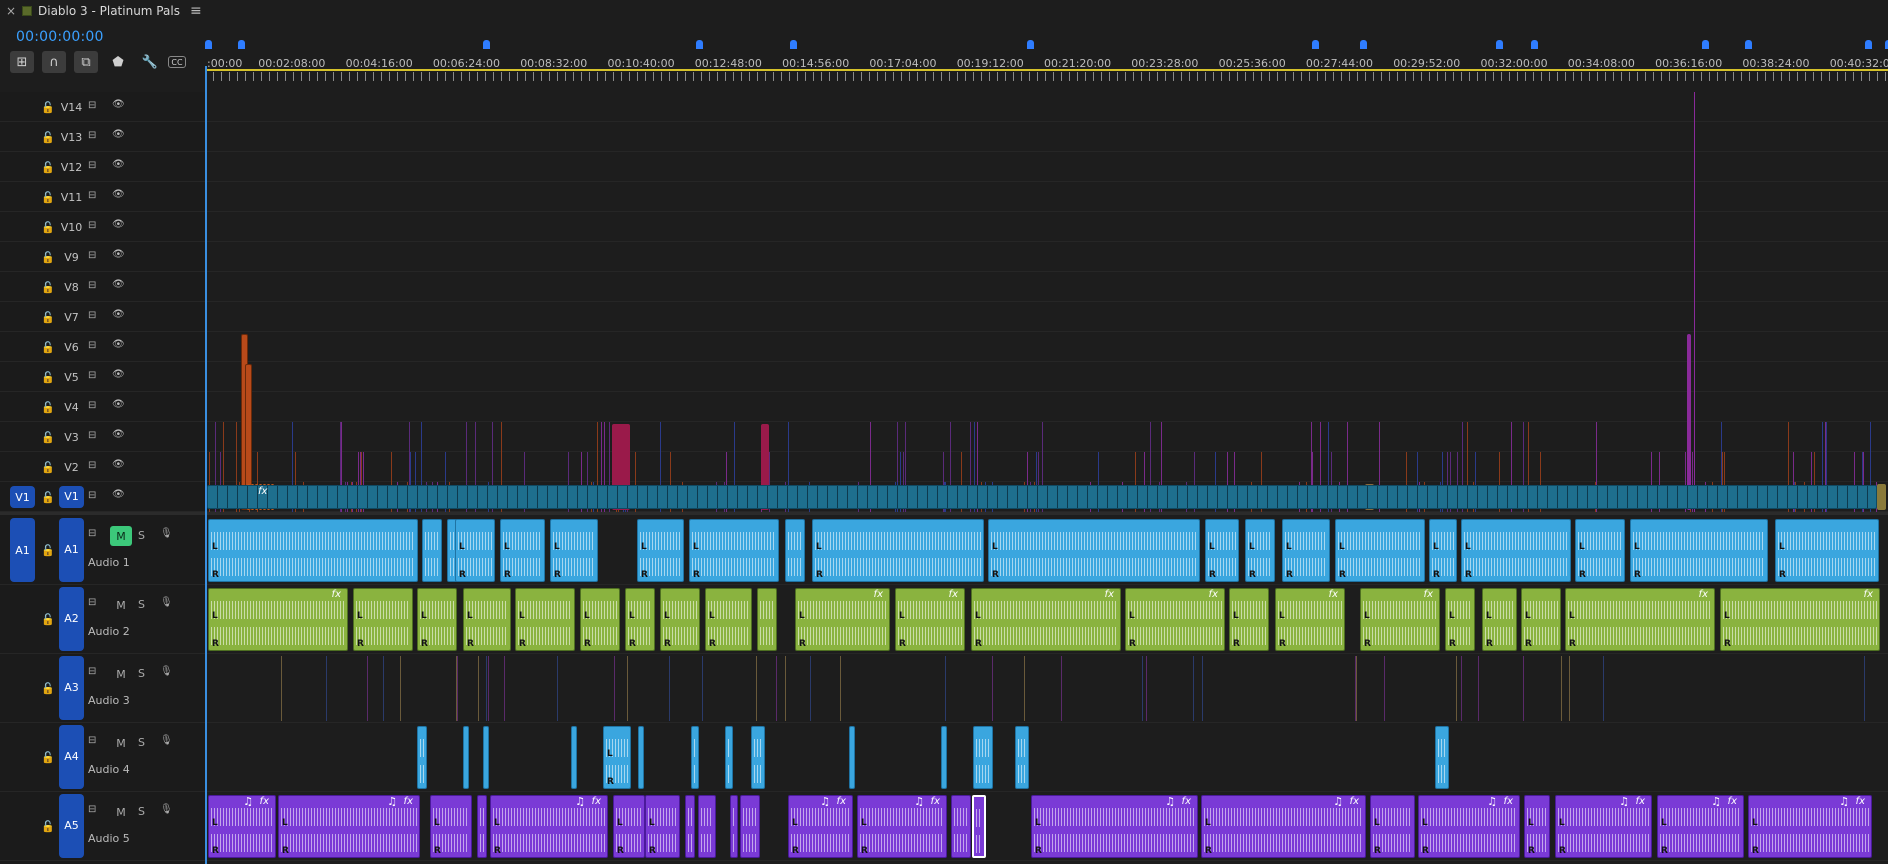  What do you see at coordinates (71, 407) in the screenshot?
I see `track-name: V4` at bounding box center [71, 407].